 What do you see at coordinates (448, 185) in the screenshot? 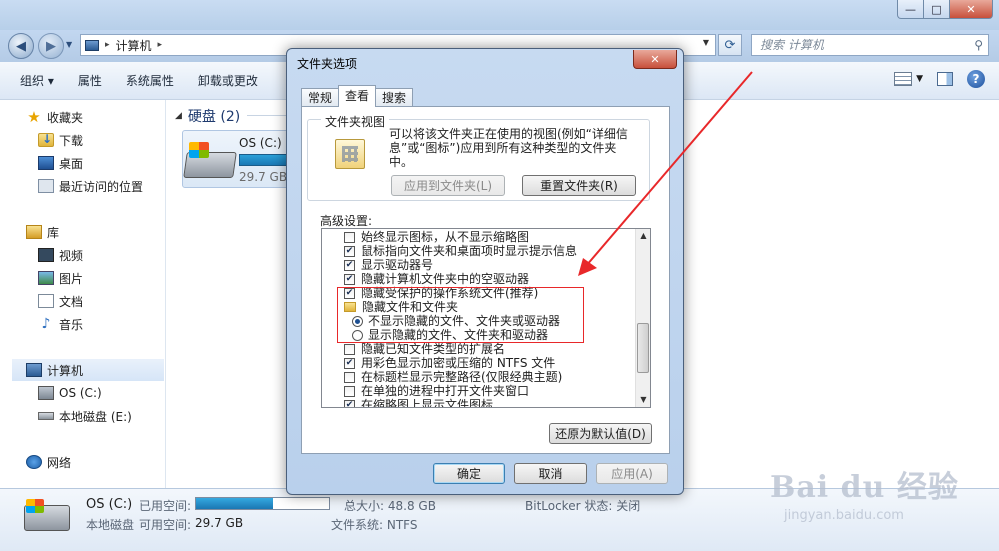
I see `apply-to-folders-button: 应用到文件夹(L)` at bounding box center [448, 185].